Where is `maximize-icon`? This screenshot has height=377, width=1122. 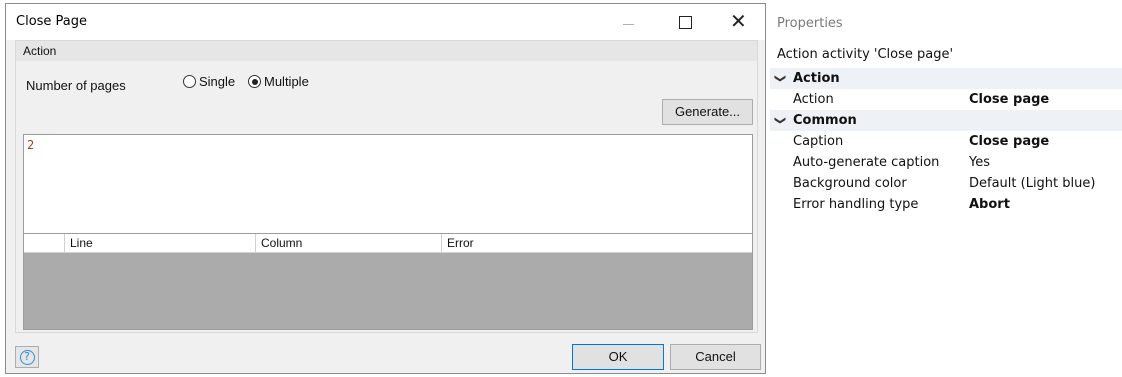
maximize-icon is located at coordinates (685, 22).